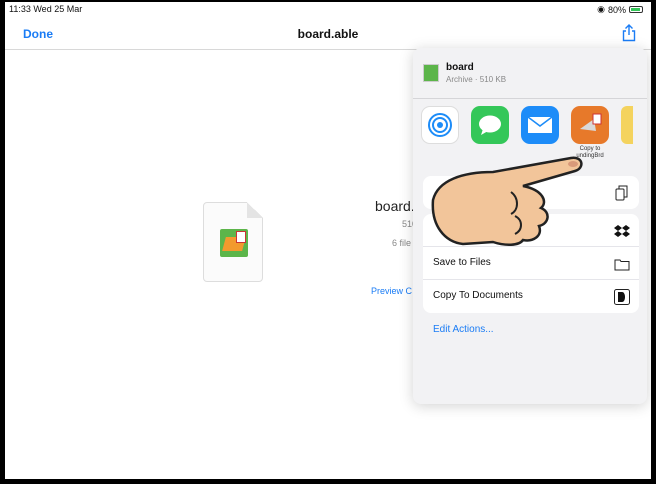 This screenshot has height=484, width=656. What do you see at coordinates (601, 9) in the screenshot?
I see `wifi-icon: ◉` at bounding box center [601, 9].